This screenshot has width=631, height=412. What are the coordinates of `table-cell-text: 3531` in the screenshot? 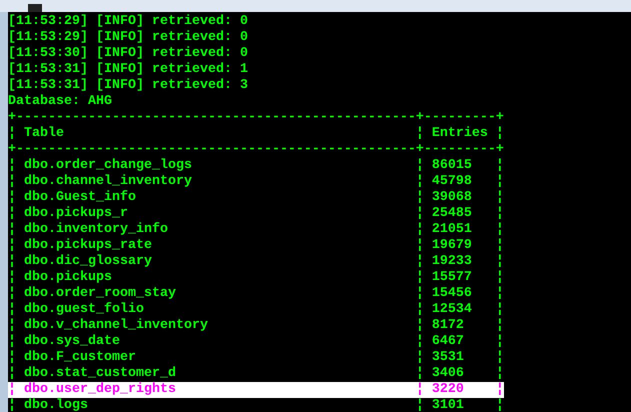 It's located at (448, 358).